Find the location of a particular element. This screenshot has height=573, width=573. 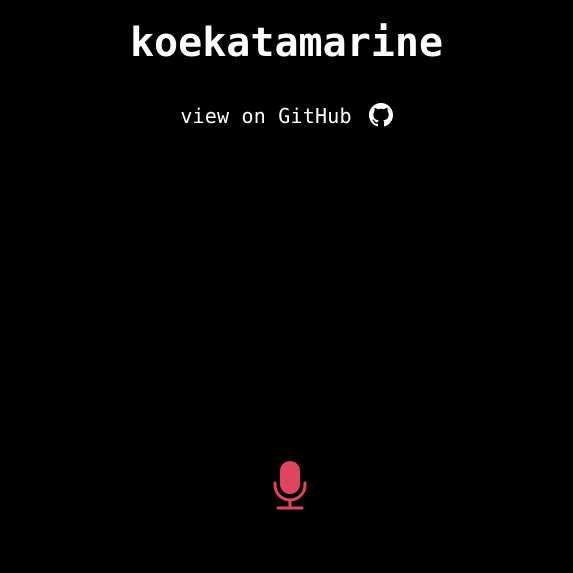

app-title: koekatamarine is located at coordinates (286, 43).